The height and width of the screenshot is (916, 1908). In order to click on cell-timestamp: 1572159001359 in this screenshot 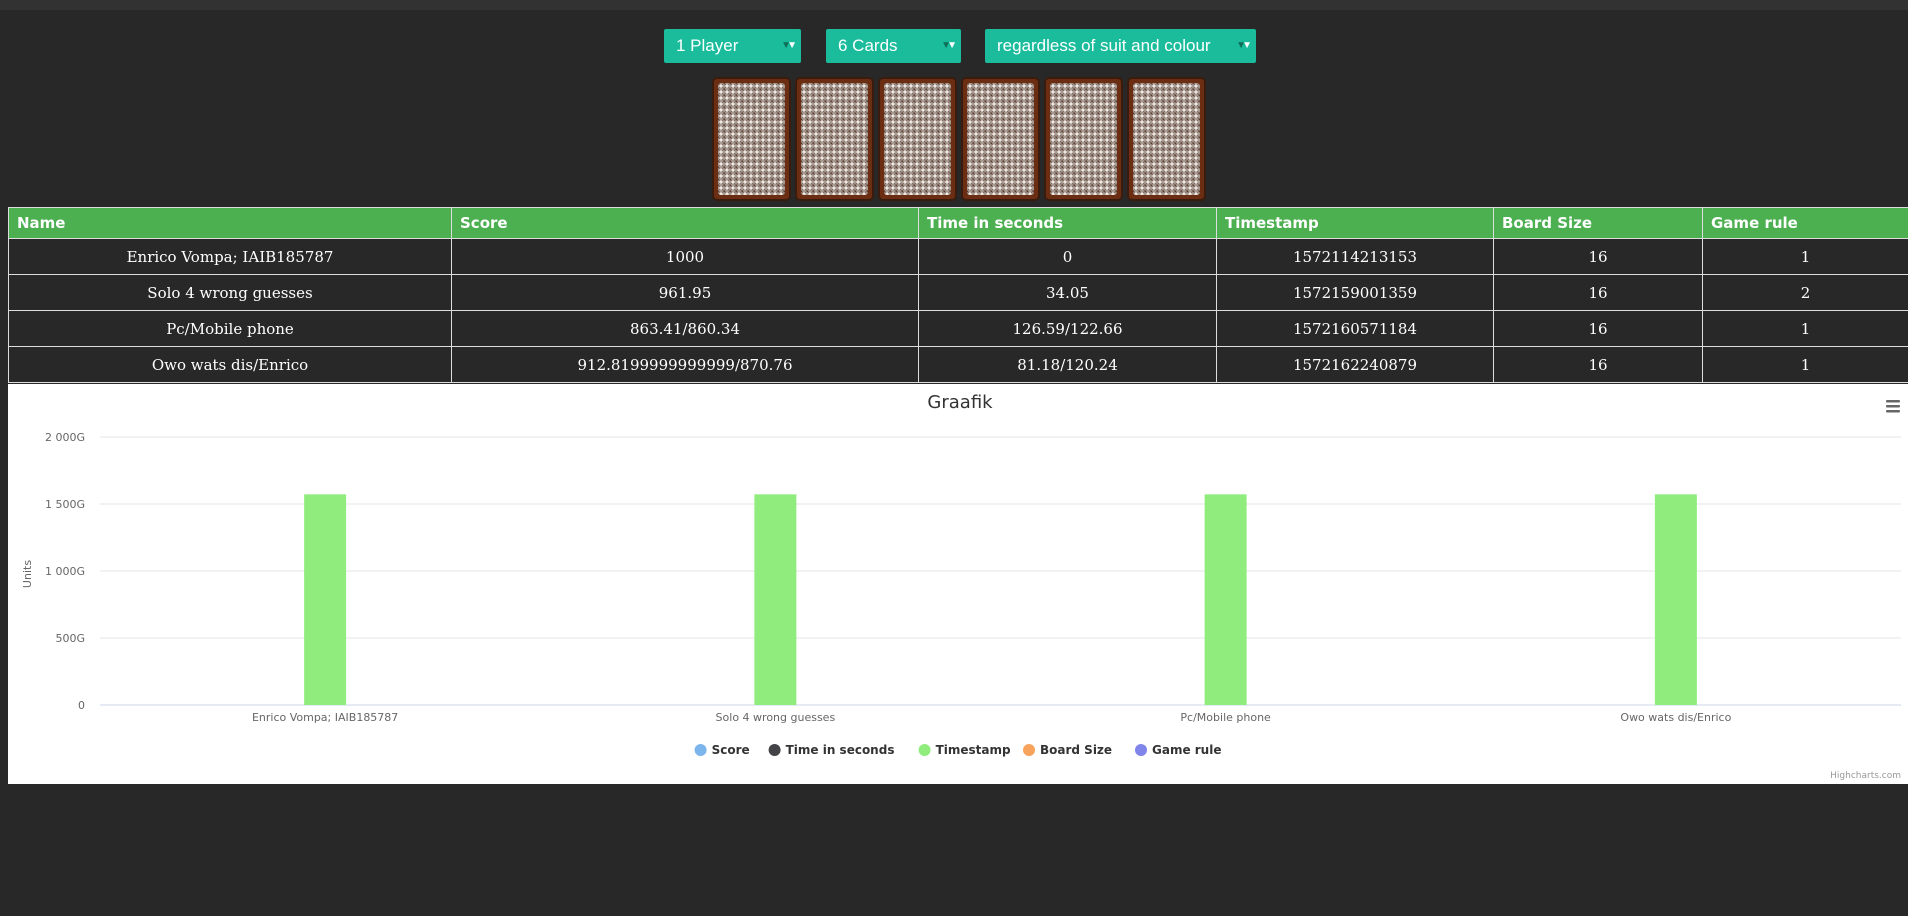, I will do `click(1355, 292)`.